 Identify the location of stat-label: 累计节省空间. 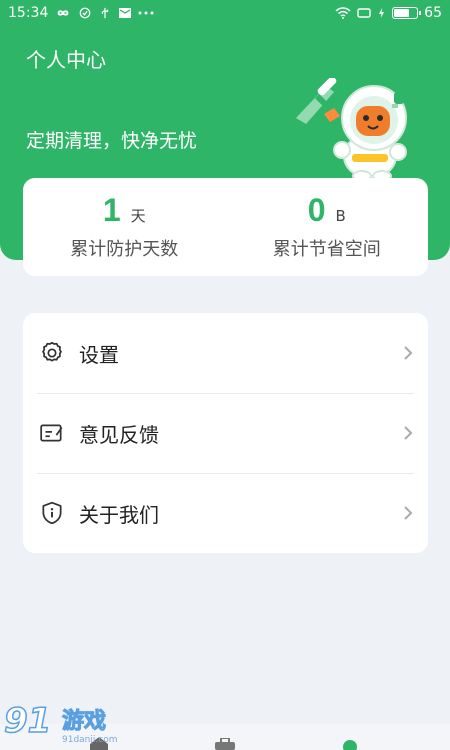
(326, 249).